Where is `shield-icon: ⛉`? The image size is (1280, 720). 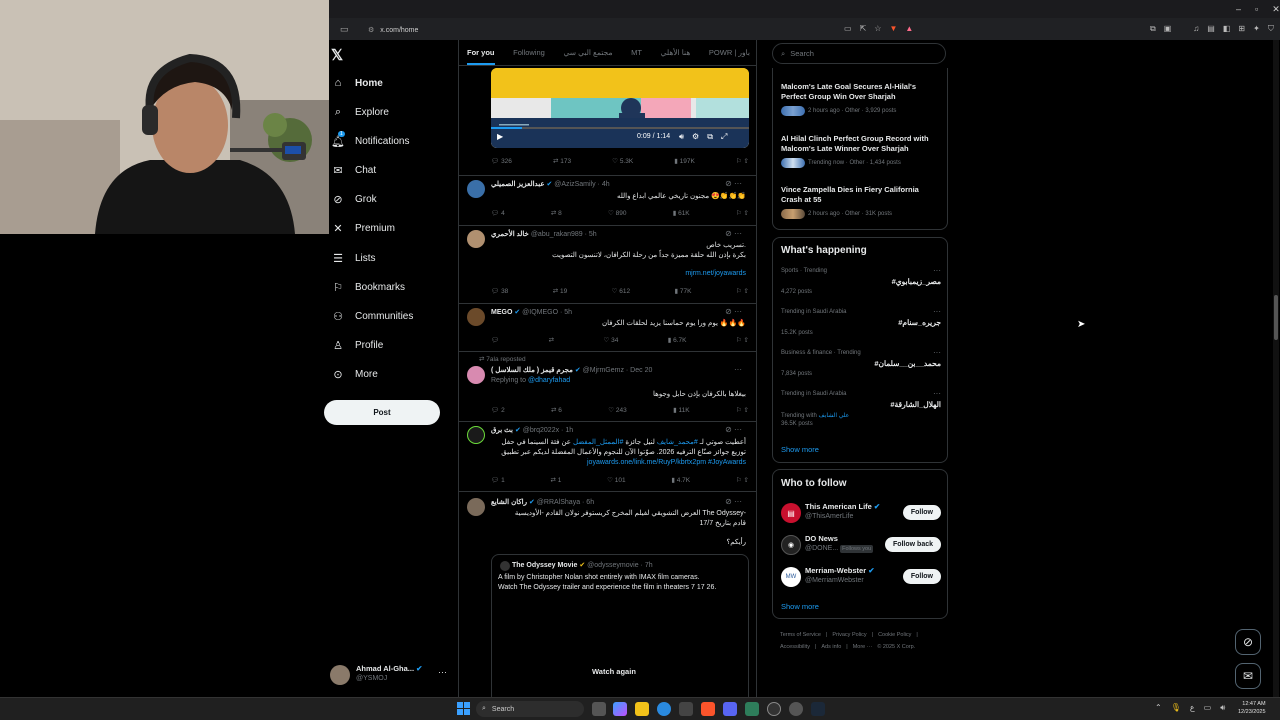 shield-icon: ⛉ is located at coordinates (1271, 29).